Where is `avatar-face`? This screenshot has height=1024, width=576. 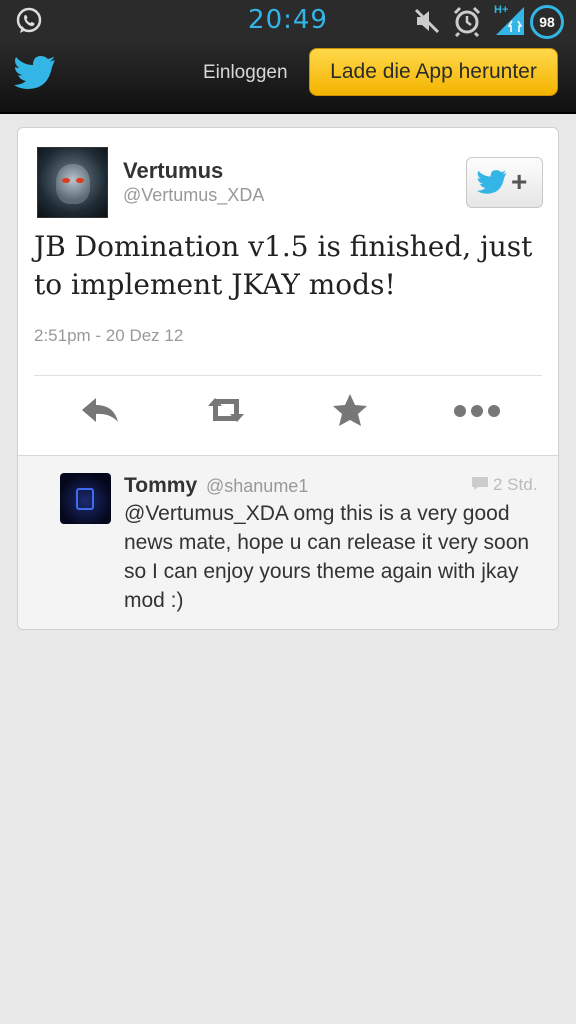 avatar-face is located at coordinates (73, 184).